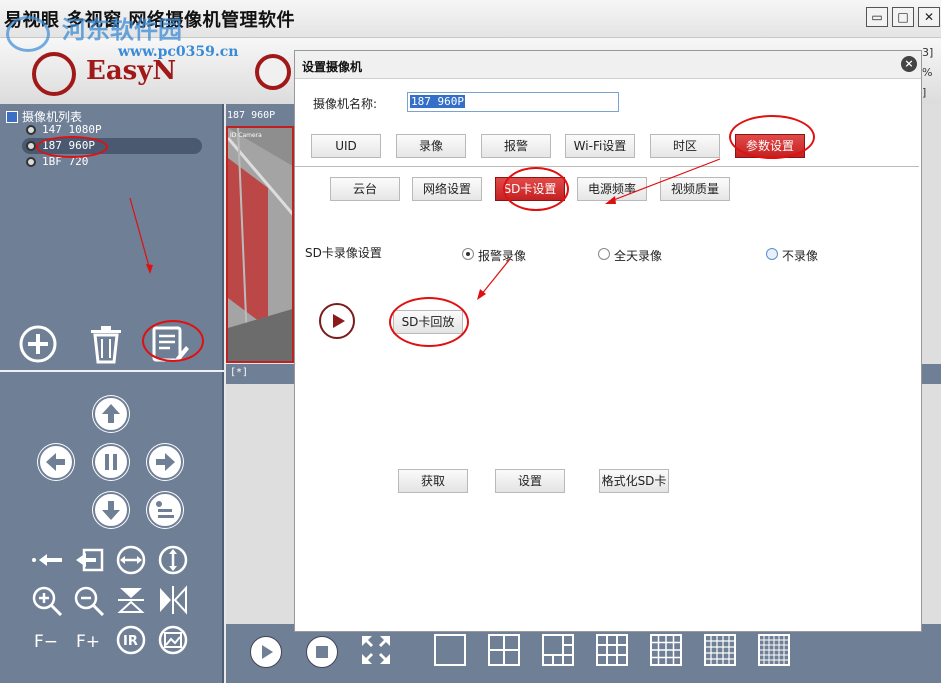  What do you see at coordinates (927, 72) in the screenshot?
I see `edge-text-b: %` at bounding box center [927, 72].